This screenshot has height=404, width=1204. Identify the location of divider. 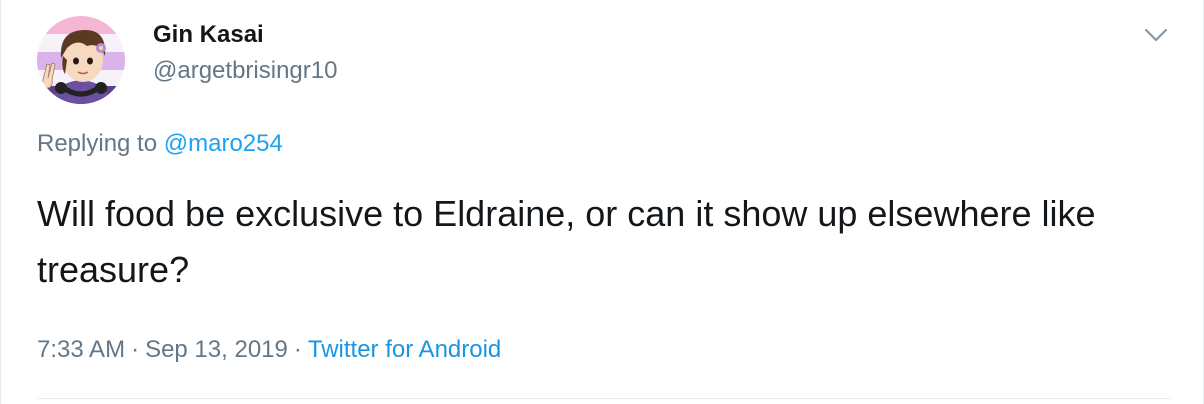
(604, 398).